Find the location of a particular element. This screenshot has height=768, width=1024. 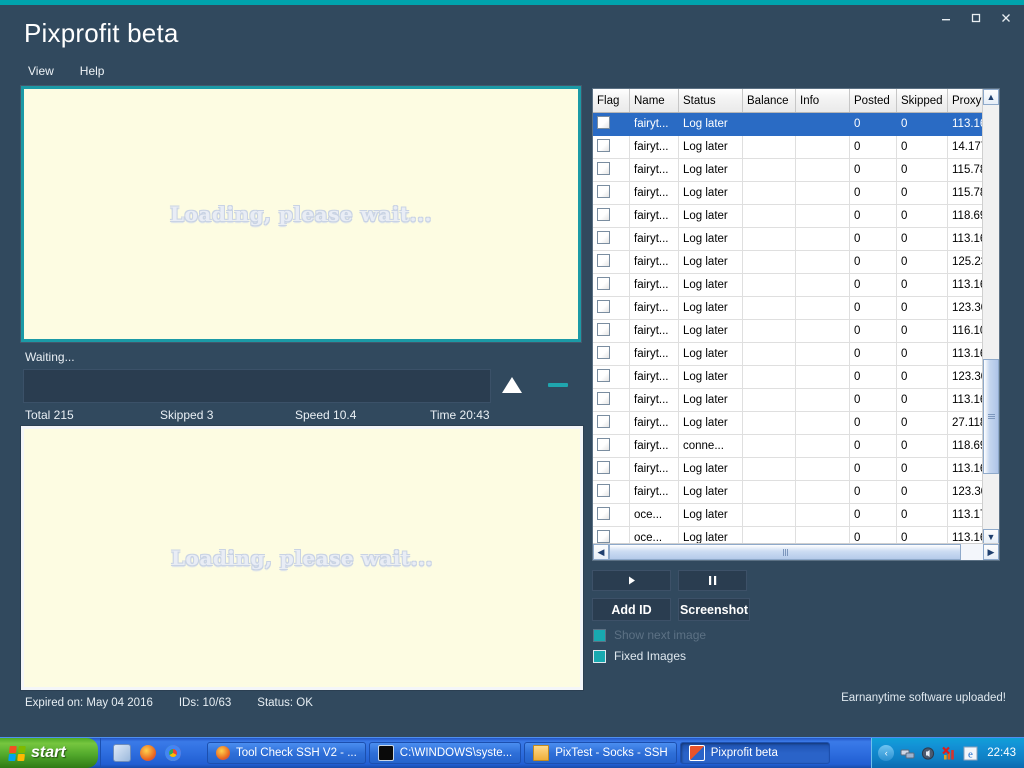

triangle-up-icon is located at coordinates (512, 385).